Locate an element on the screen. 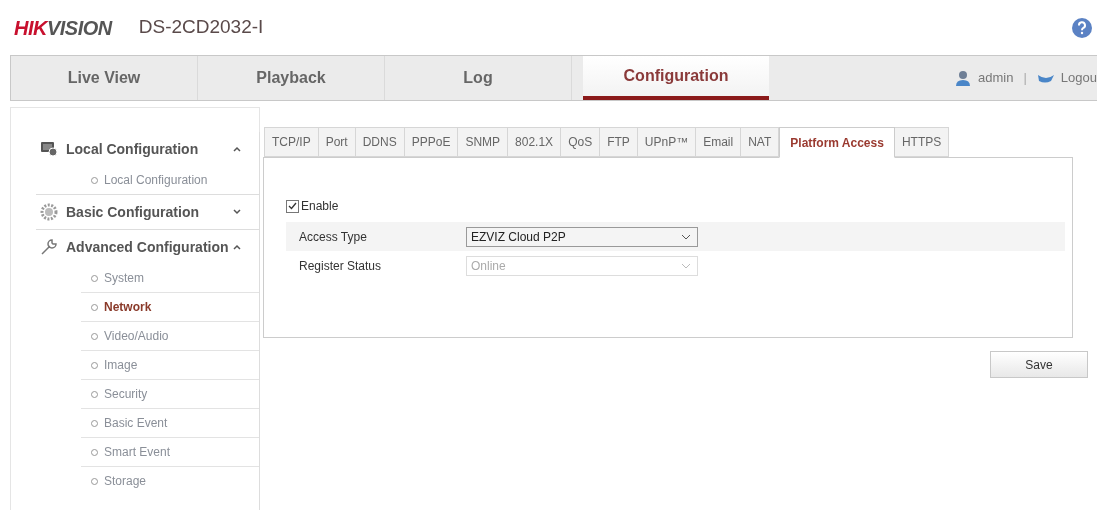 This screenshot has height=510, width=1097. sidebar-group: Advanced Configuration is located at coordinates (147, 247).